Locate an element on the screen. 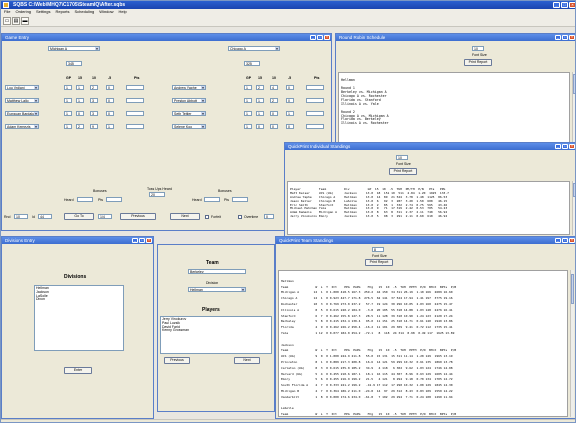  ts-print-report-button: Print Report is located at coordinates (379, 262).